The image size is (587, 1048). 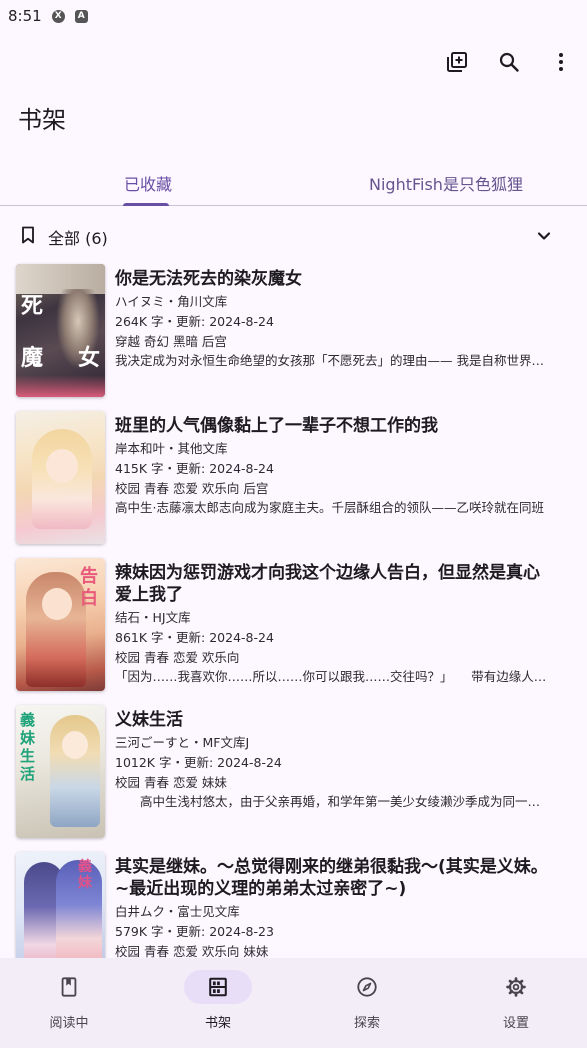 What do you see at coordinates (194, 637) in the screenshot?
I see `book-stats: 861K 字・更新: 2024-8-24` at bounding box center [194, 637].